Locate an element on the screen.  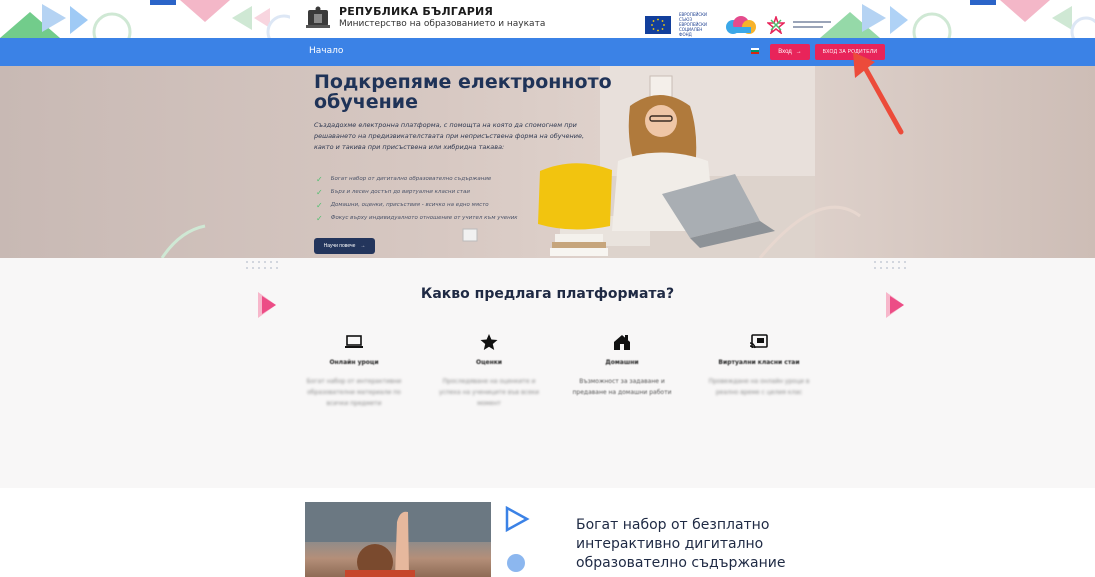
student-photo is located at coordinates (398, 539).